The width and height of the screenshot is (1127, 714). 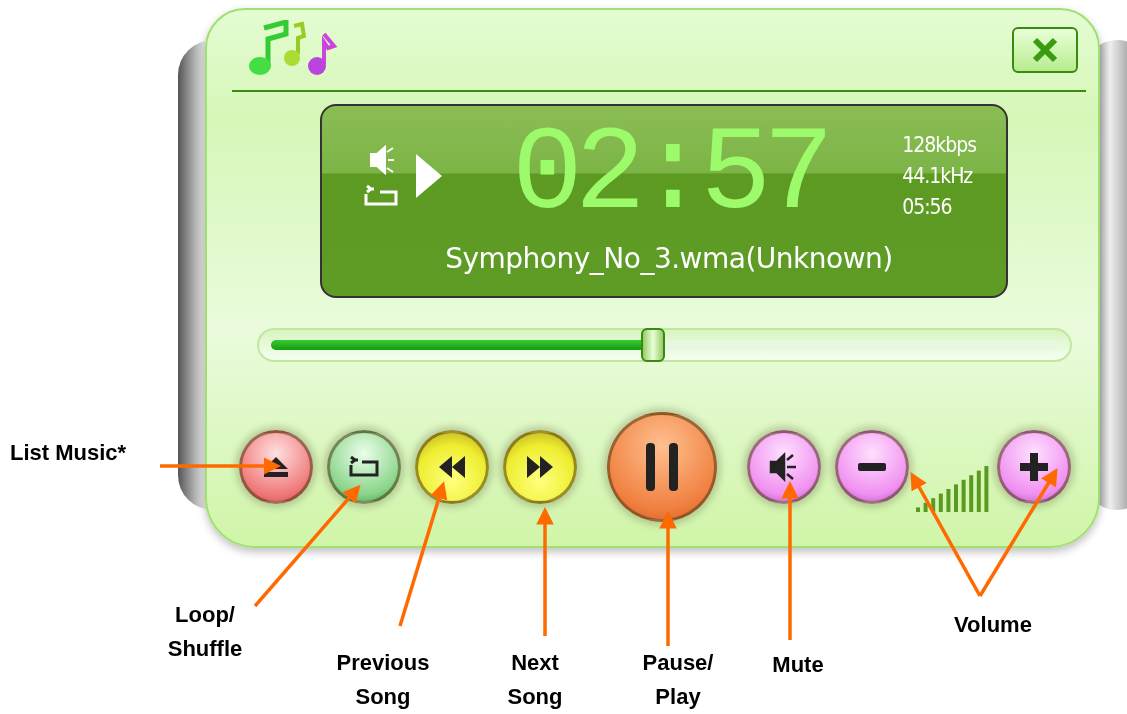 I want to click on loop-button, so click(x=364, y=467).